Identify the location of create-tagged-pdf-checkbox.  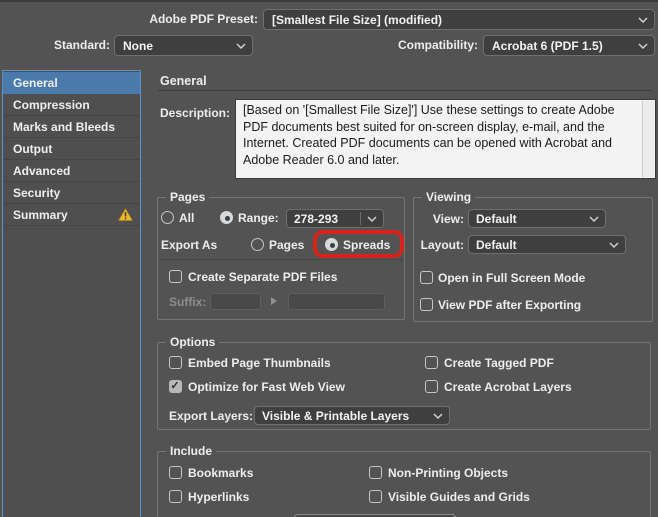
(431, 362).